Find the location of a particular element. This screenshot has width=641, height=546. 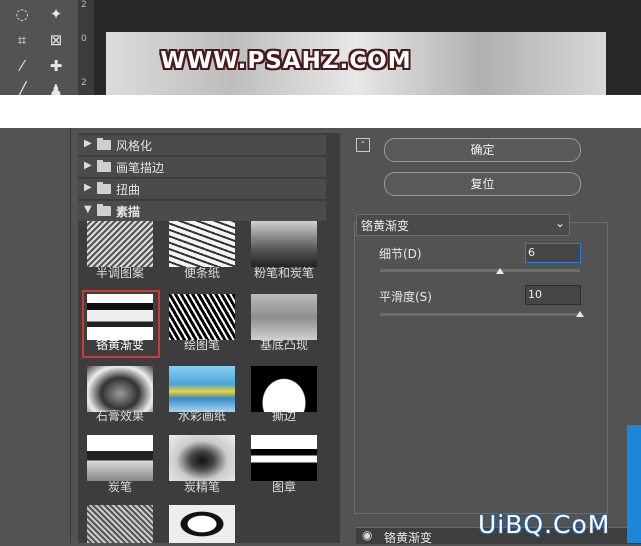

background-window-edge is located at coordinates (634, 484).